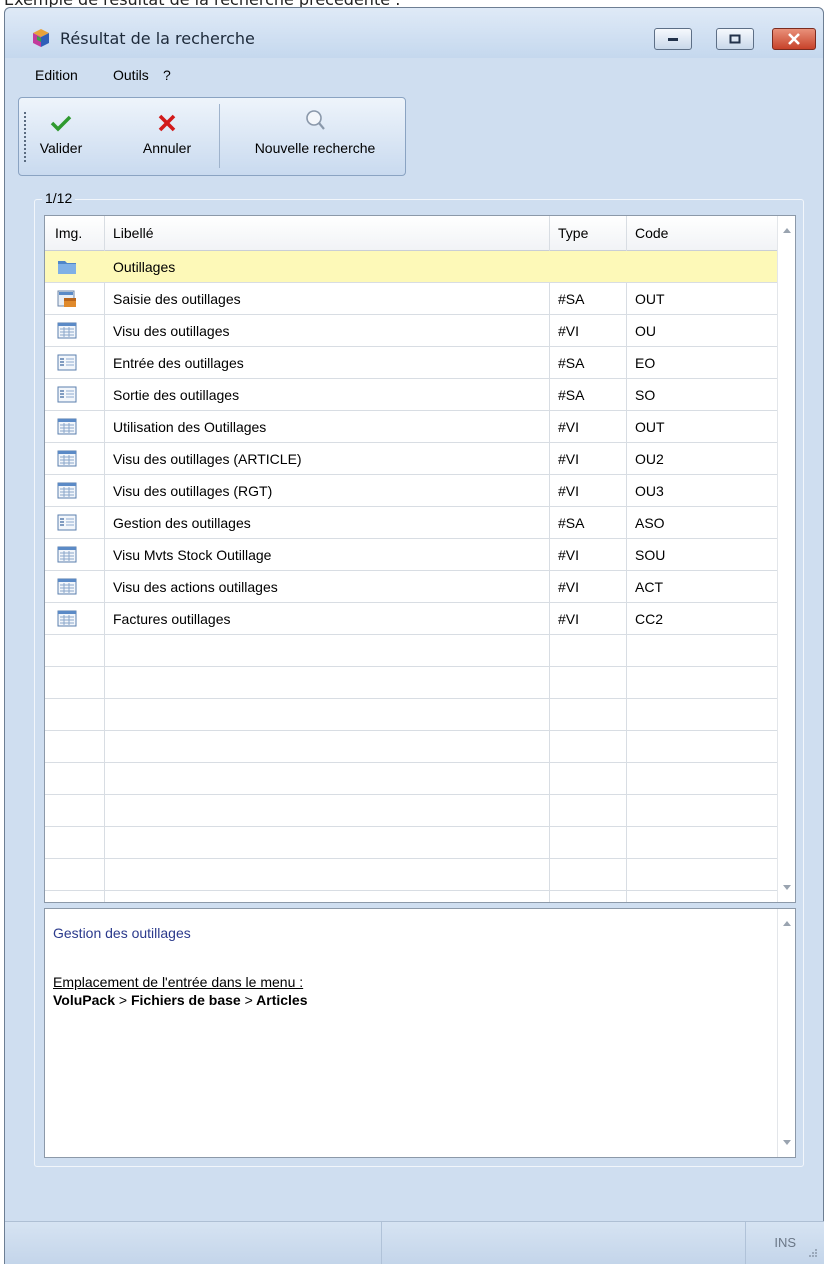 The width and height of the screenshot is (826, 1264). I want to click on table-row: Visu des actions outillages #VI ACT, so click(411, 587).